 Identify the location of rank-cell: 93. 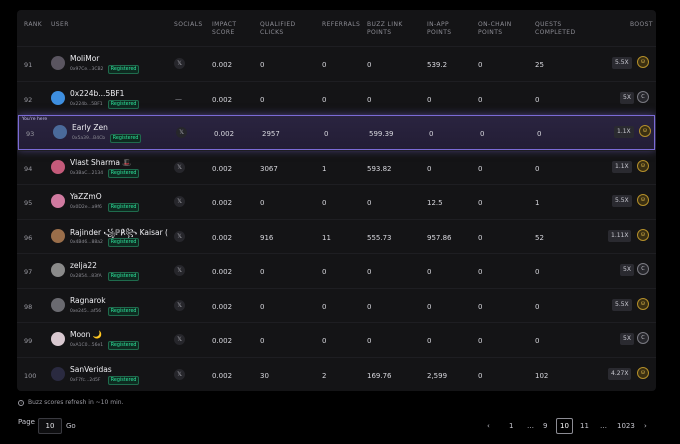
(30, 134).